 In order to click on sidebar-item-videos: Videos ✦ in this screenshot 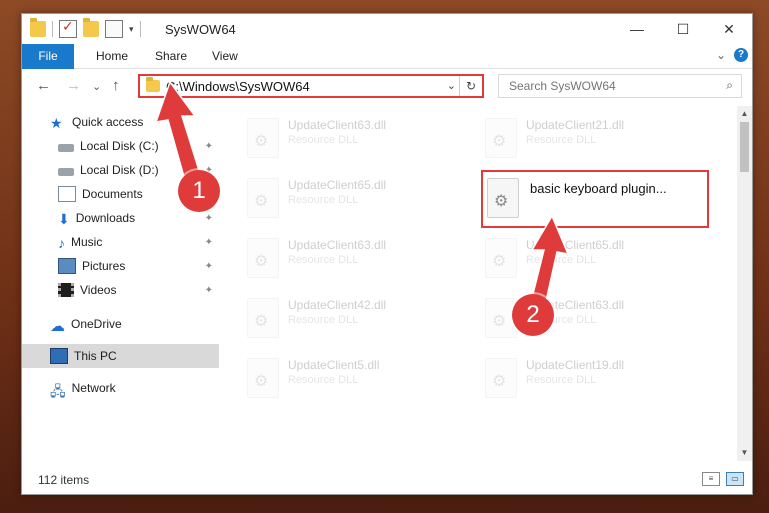, I will do `click(120, 290)`.